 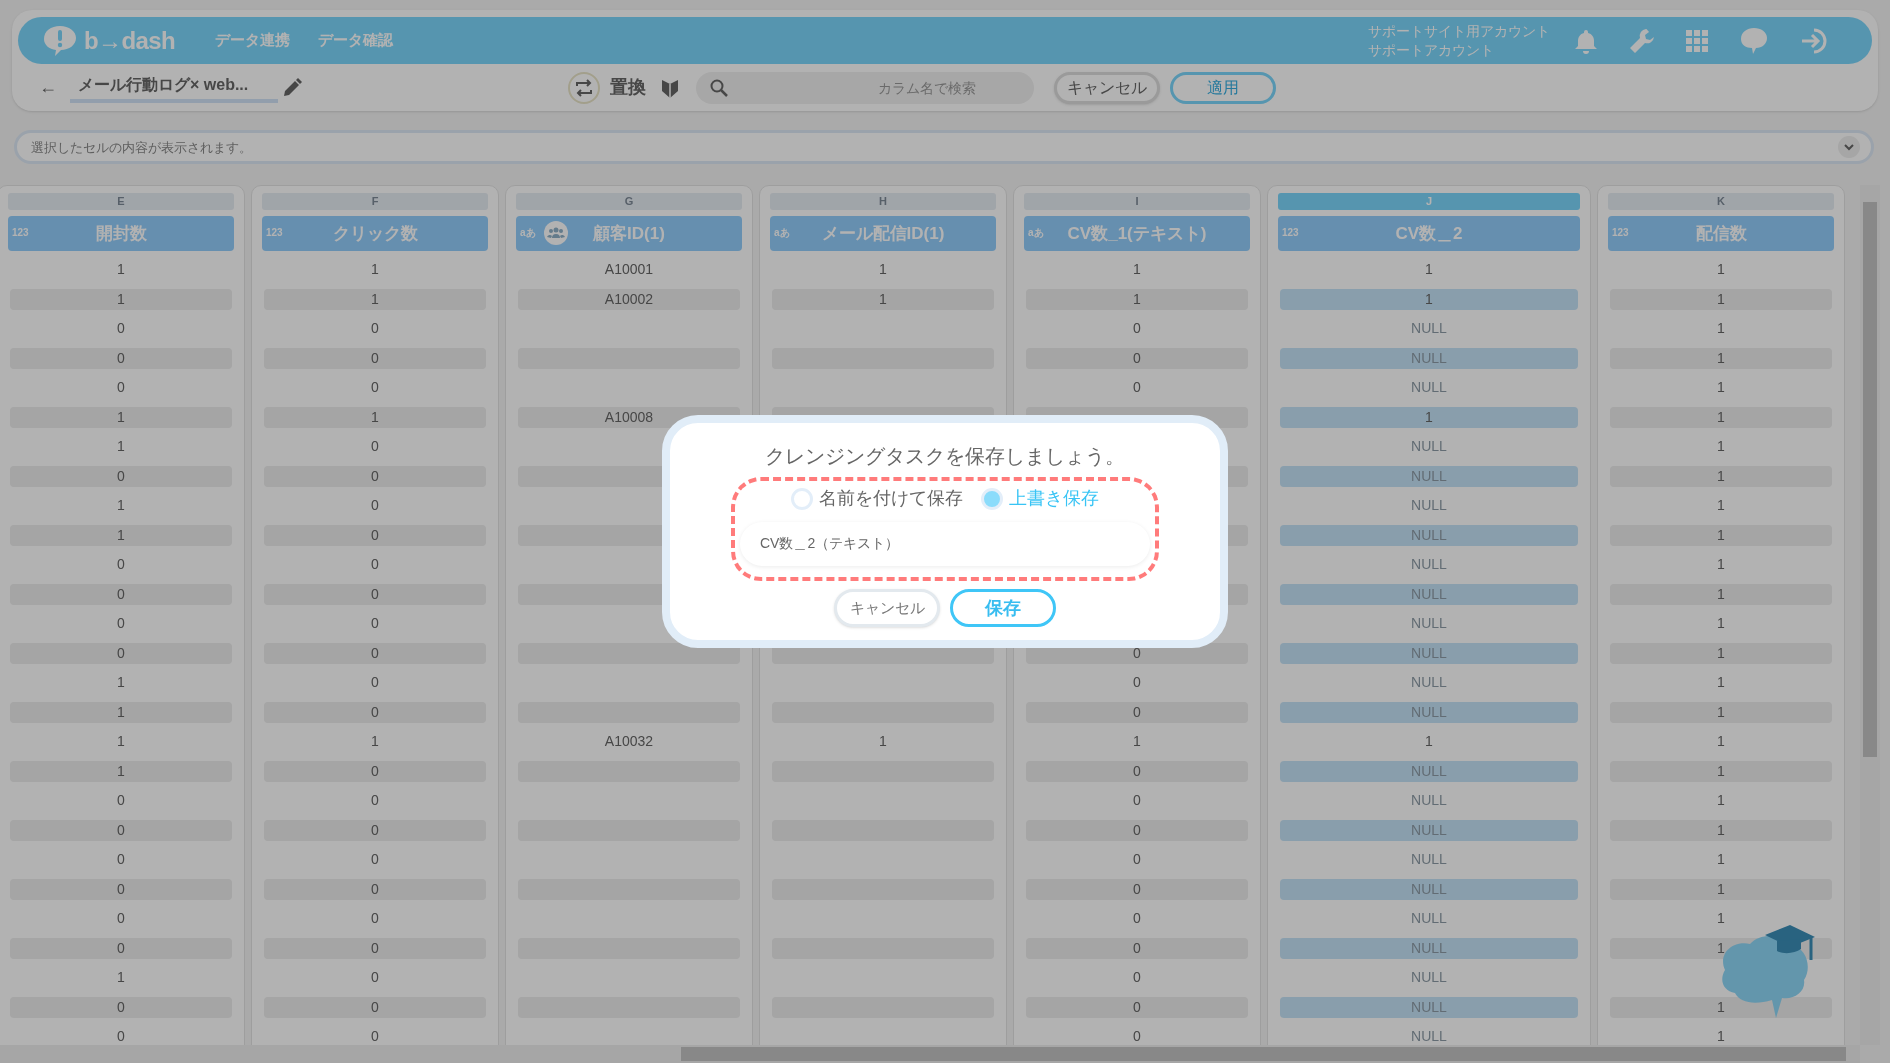 What do you see at coordinates (1870, 615) in the screenshot?
I see `vertical-scrollbar` at bounding box center [1870, 615].